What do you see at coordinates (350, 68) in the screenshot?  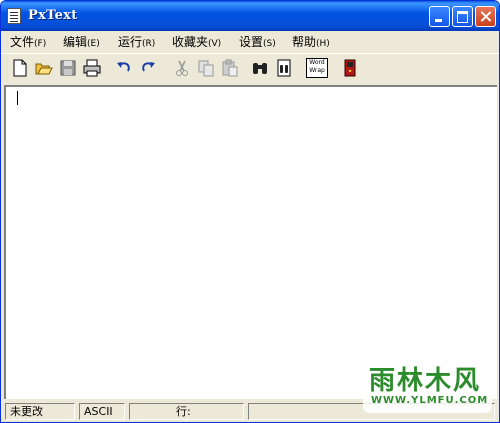 I see `exit-icon` at bounding box center [350, 68].